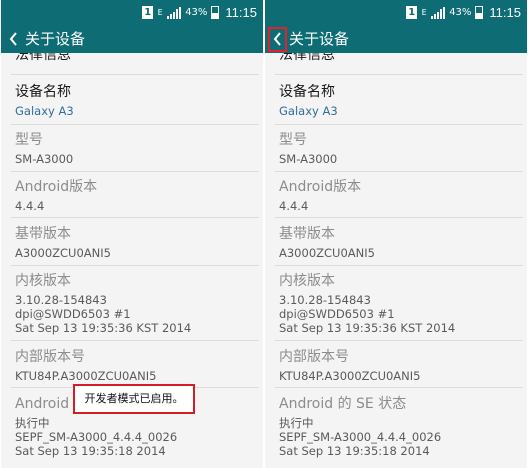 The height and width of the screenshot is (468, 528). I want to click on developer-mode-toast: 开发者模式已启用。, so click(134, 399).